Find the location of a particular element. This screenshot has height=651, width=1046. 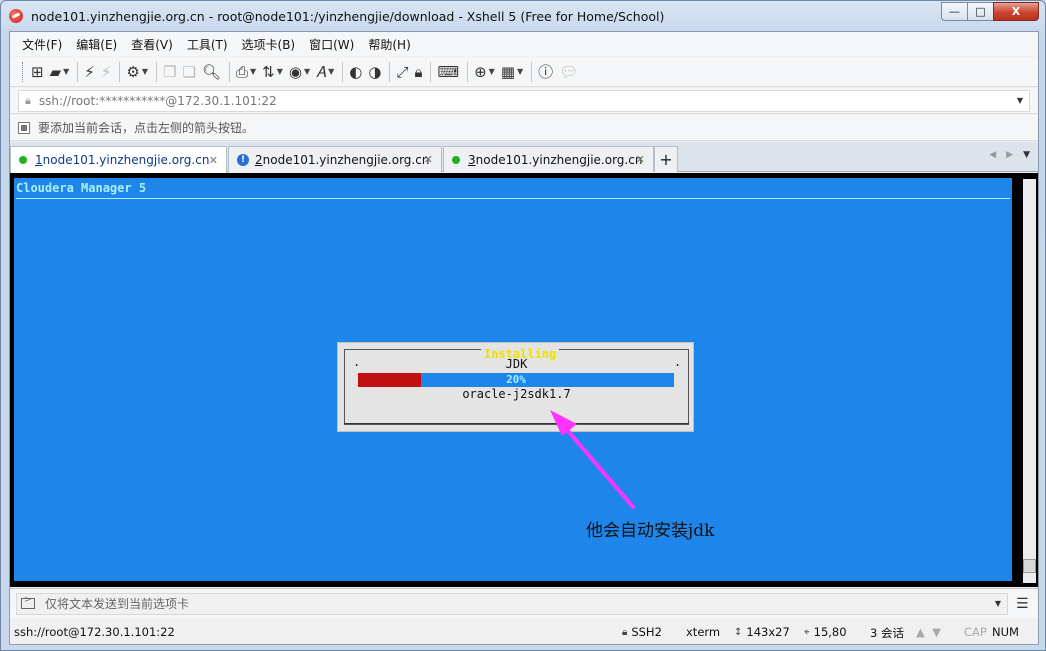

paste-button: ❏ is located at coordinates (188, 72).